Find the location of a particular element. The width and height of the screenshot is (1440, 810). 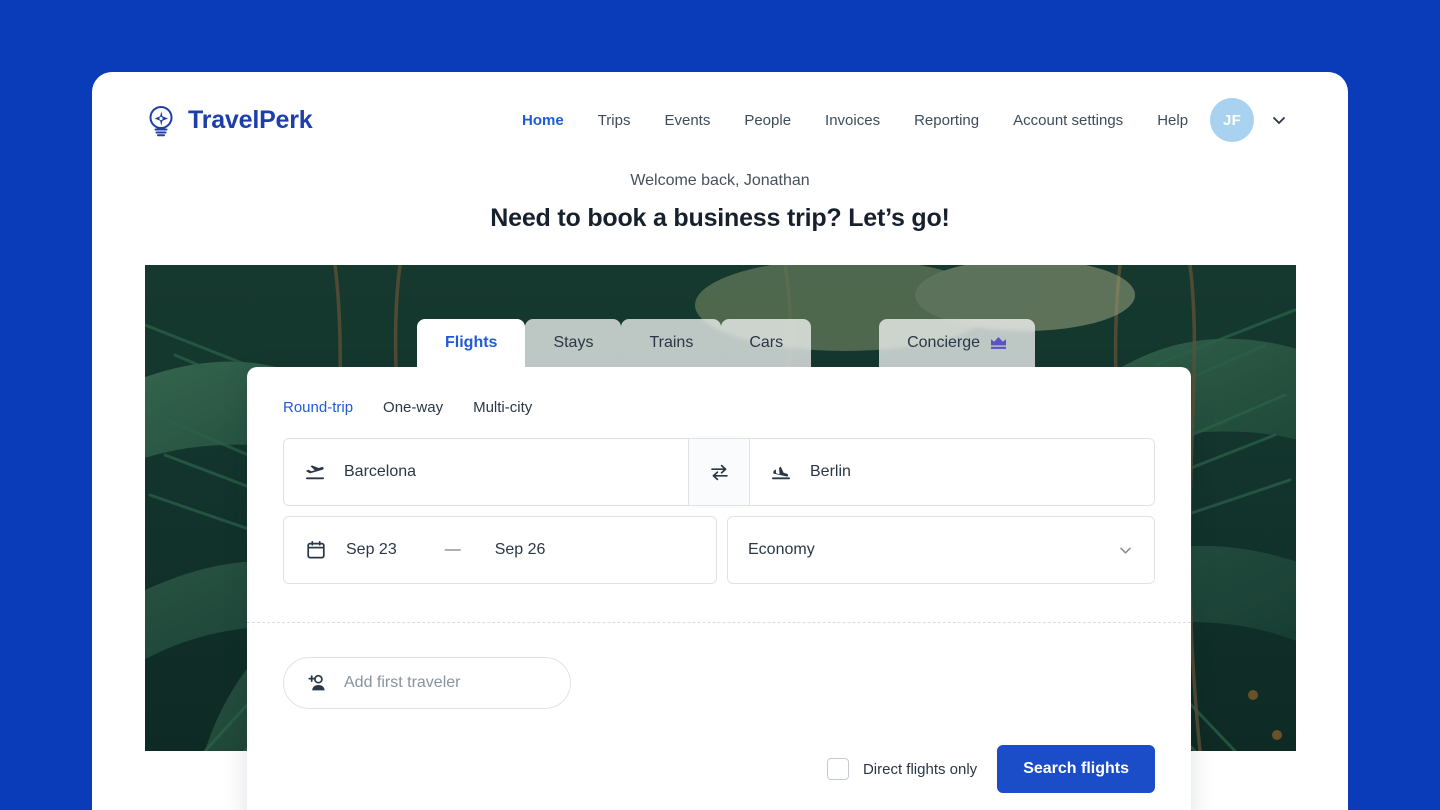

tab-trains-label: Trains is located at coordinates (671, 342).